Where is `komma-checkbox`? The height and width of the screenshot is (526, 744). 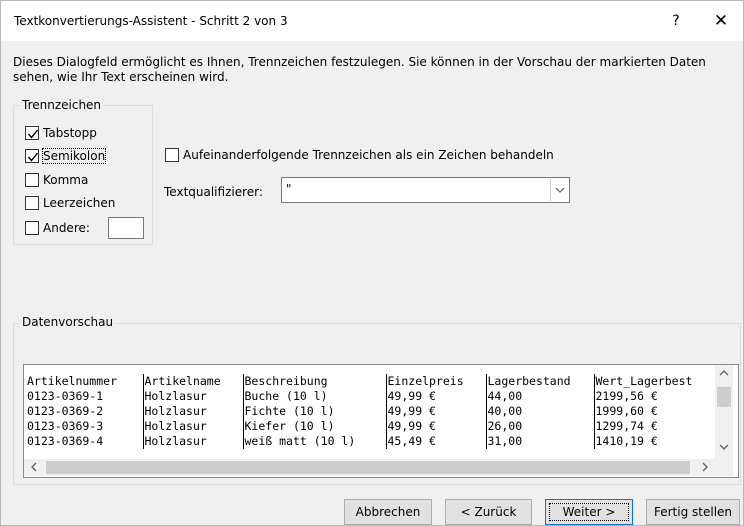
komma-checkbox is located at coordinates (32, 180).